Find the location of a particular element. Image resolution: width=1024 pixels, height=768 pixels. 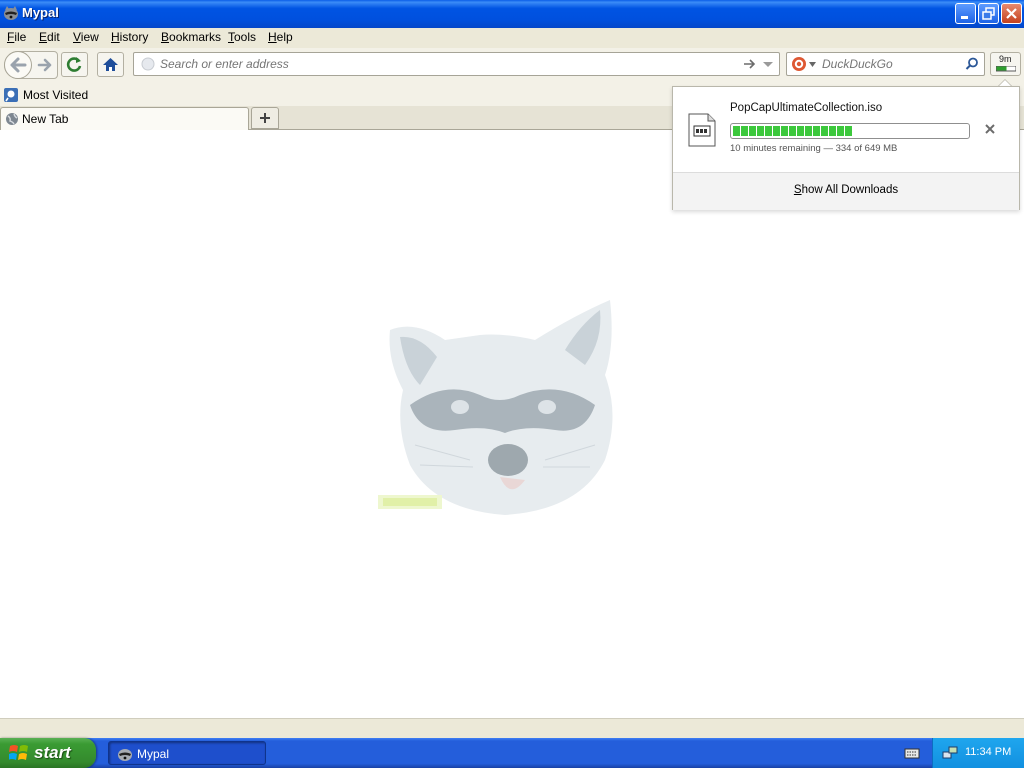

search-bar is located at coordinates (885, 64).